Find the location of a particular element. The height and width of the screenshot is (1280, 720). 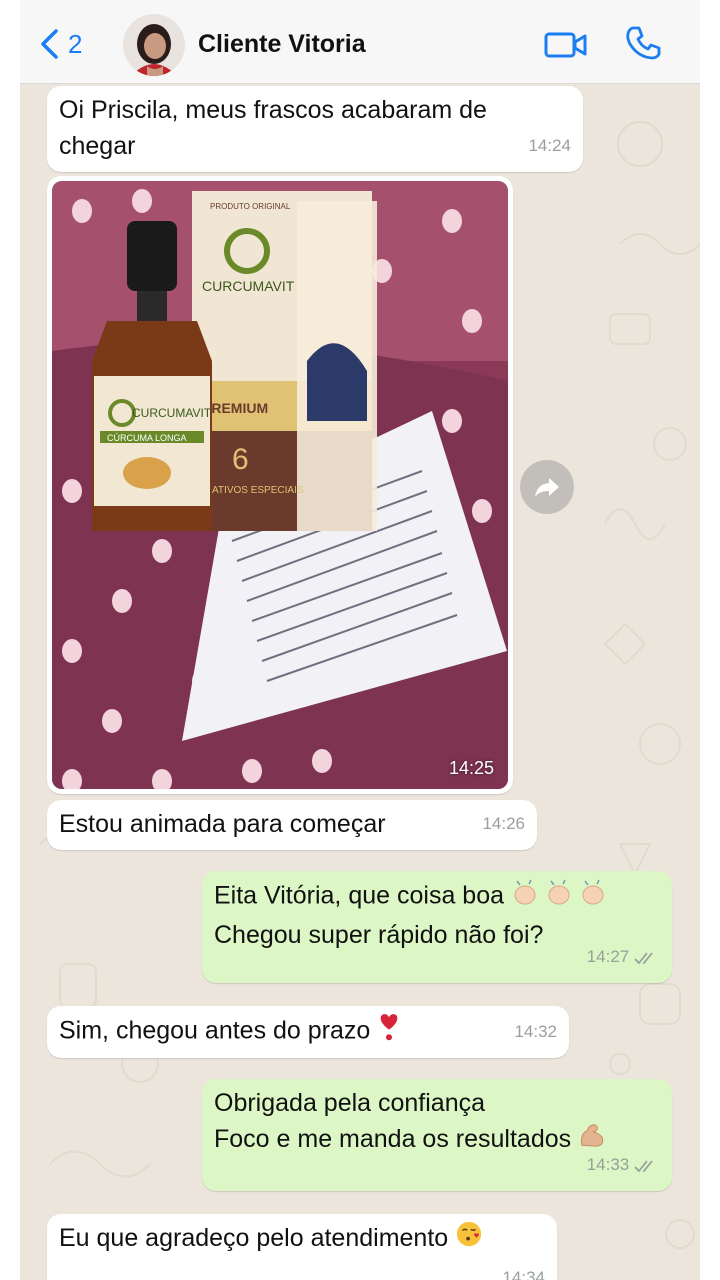

message-text-line: Estou animada para começar is located at coordinates (222, 824).